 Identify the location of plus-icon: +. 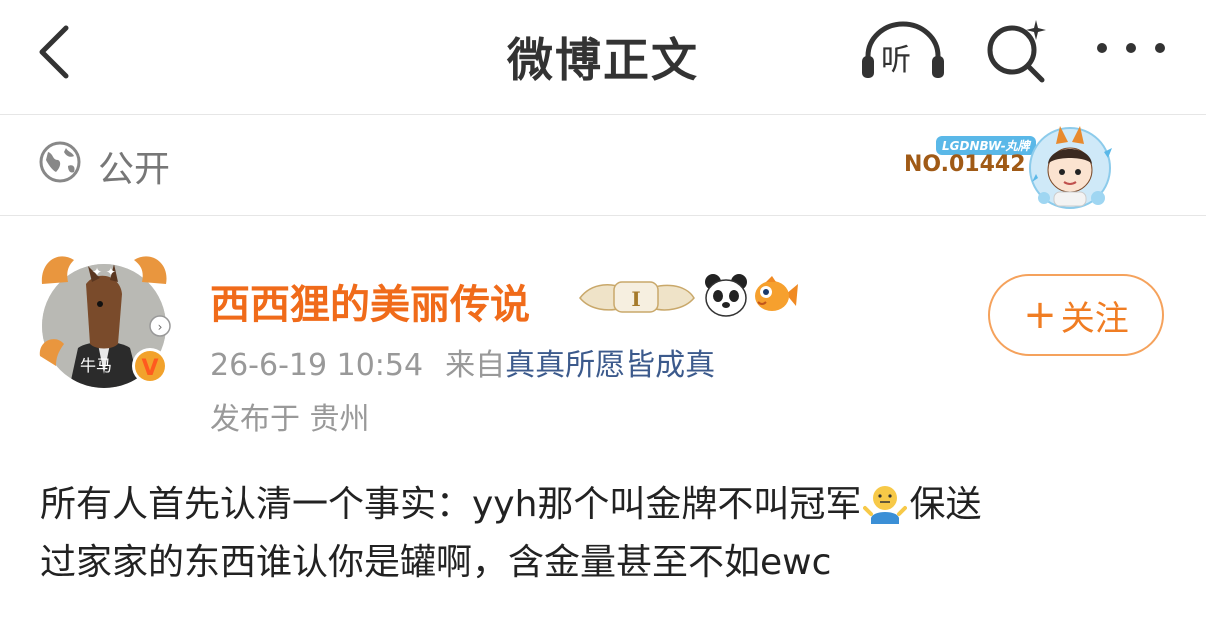
(1040, 315).